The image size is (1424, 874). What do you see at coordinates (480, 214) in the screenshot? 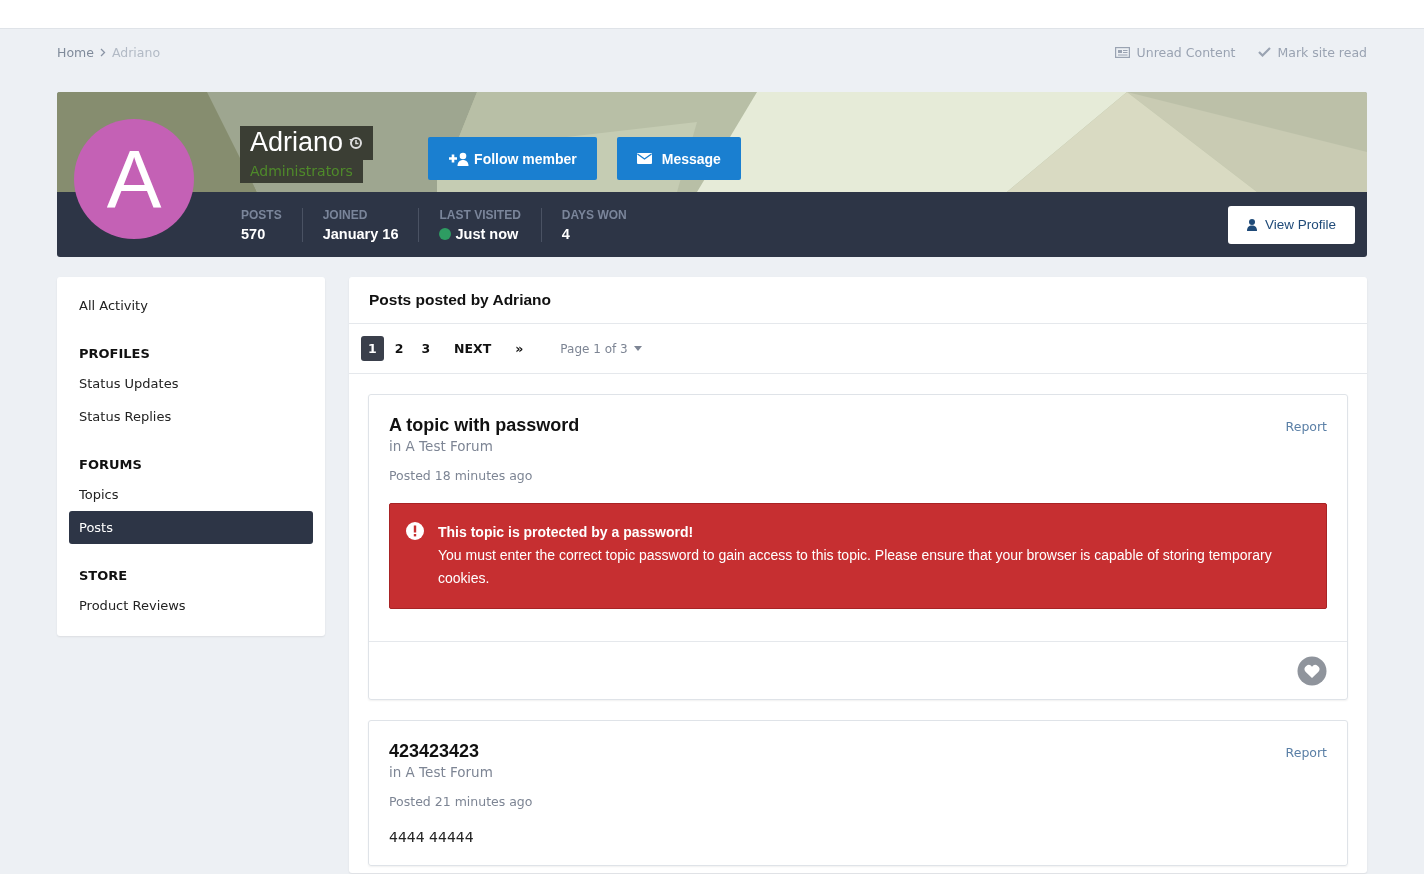
I see `stat-label: LAST VISITED` at bounding box center [480, 214].